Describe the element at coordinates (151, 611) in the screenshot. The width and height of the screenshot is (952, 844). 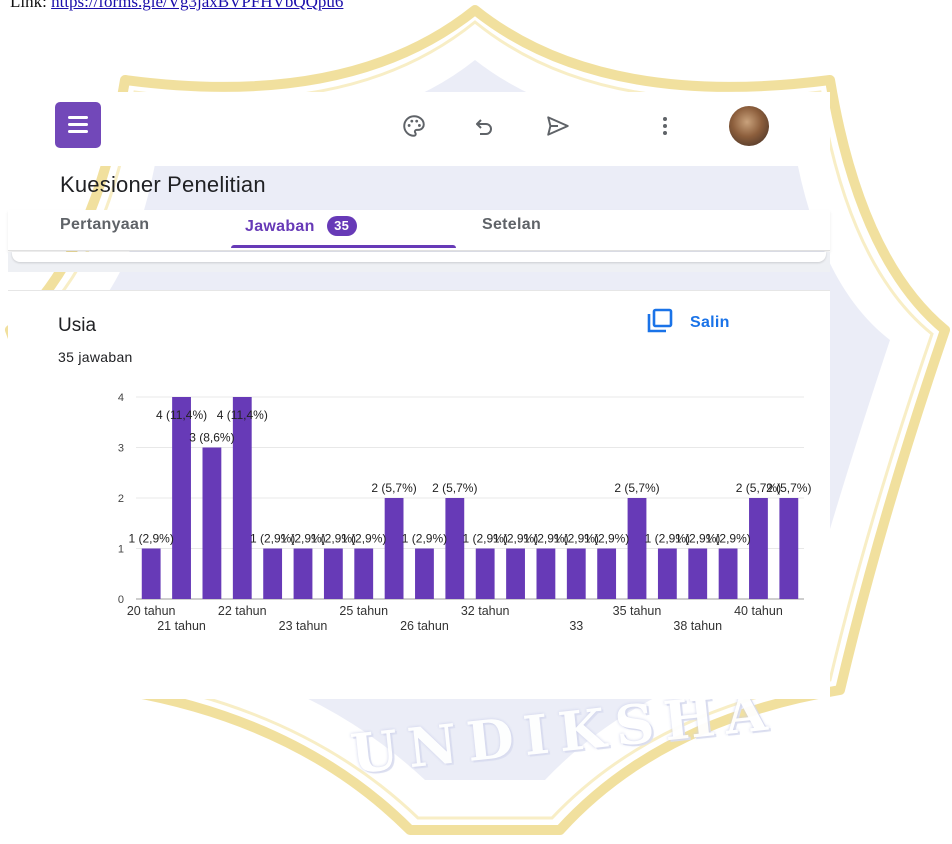
I see `x-tick-label: 20 tahun` at that location.